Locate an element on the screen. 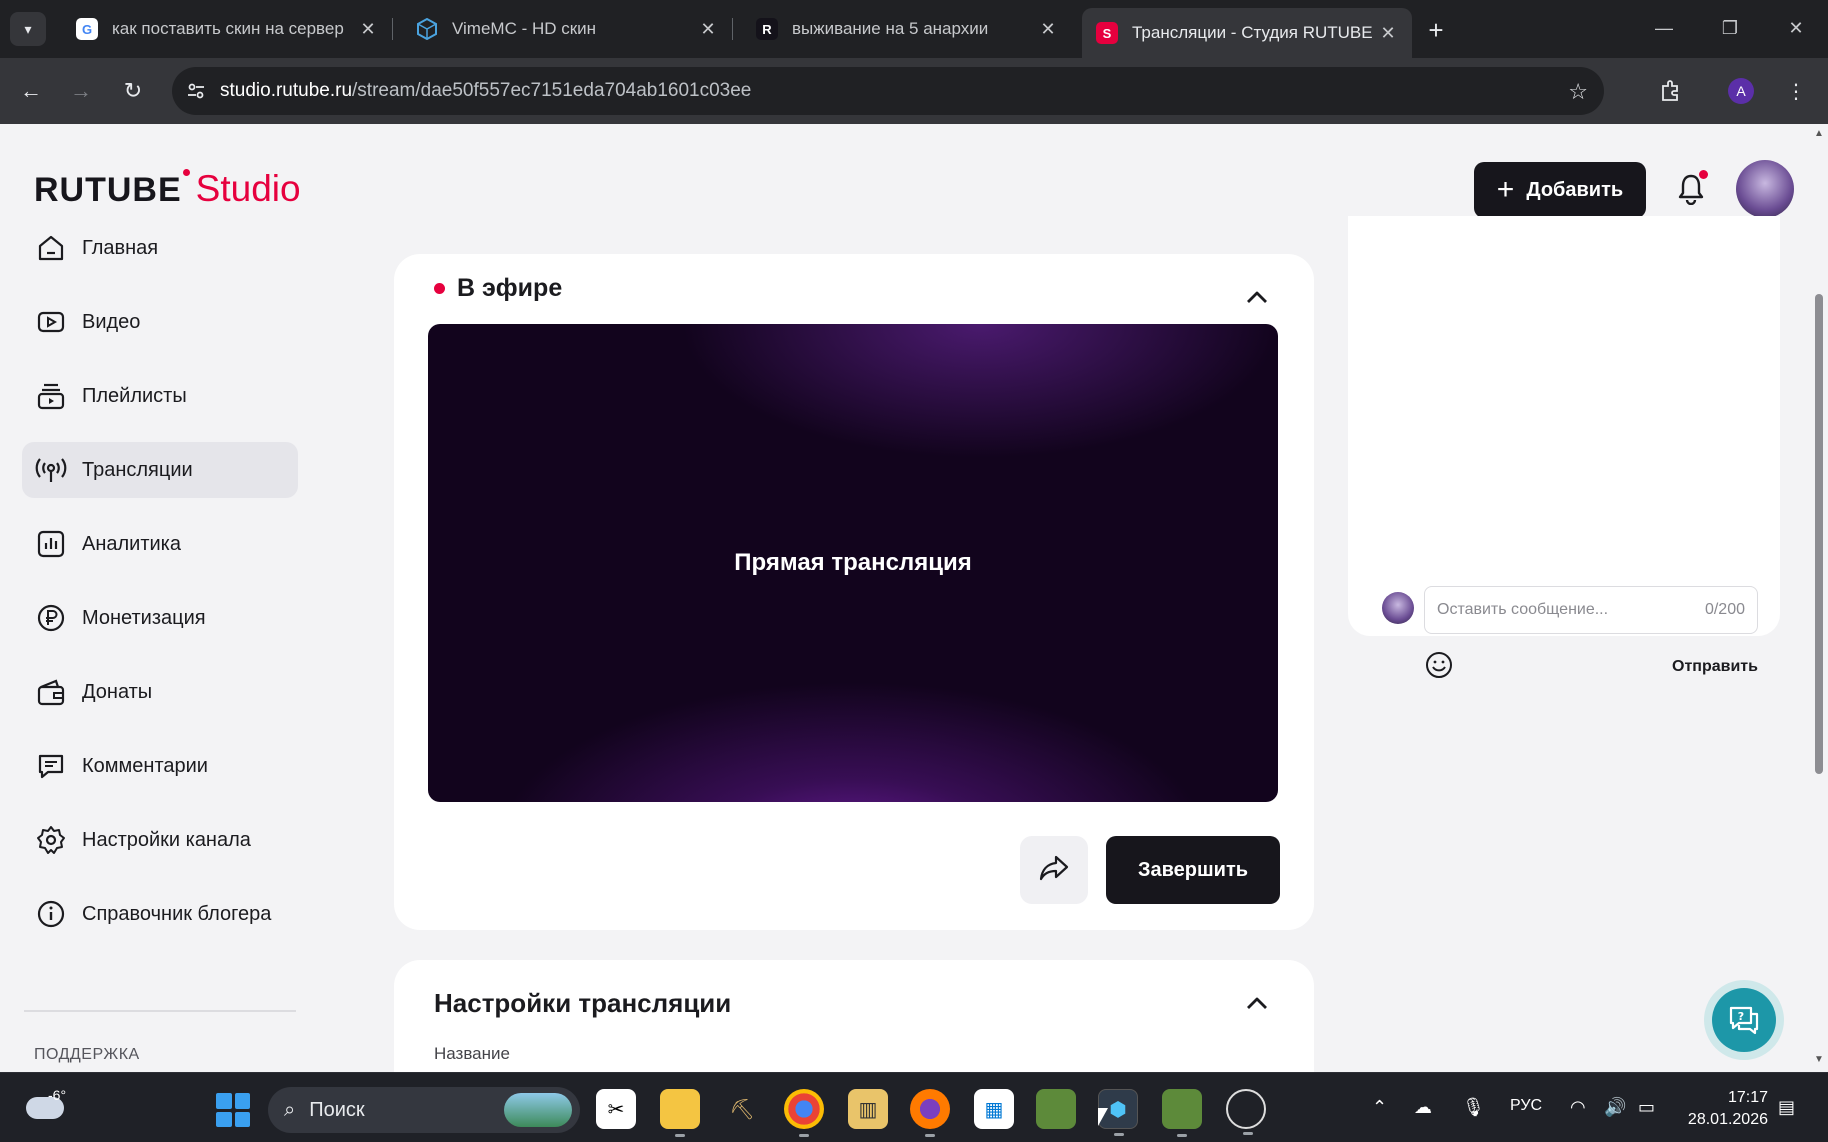 The image size is (1828, 1142). sidebar-item-broadcasts: Трансляции is located at coordinates (160, 470).